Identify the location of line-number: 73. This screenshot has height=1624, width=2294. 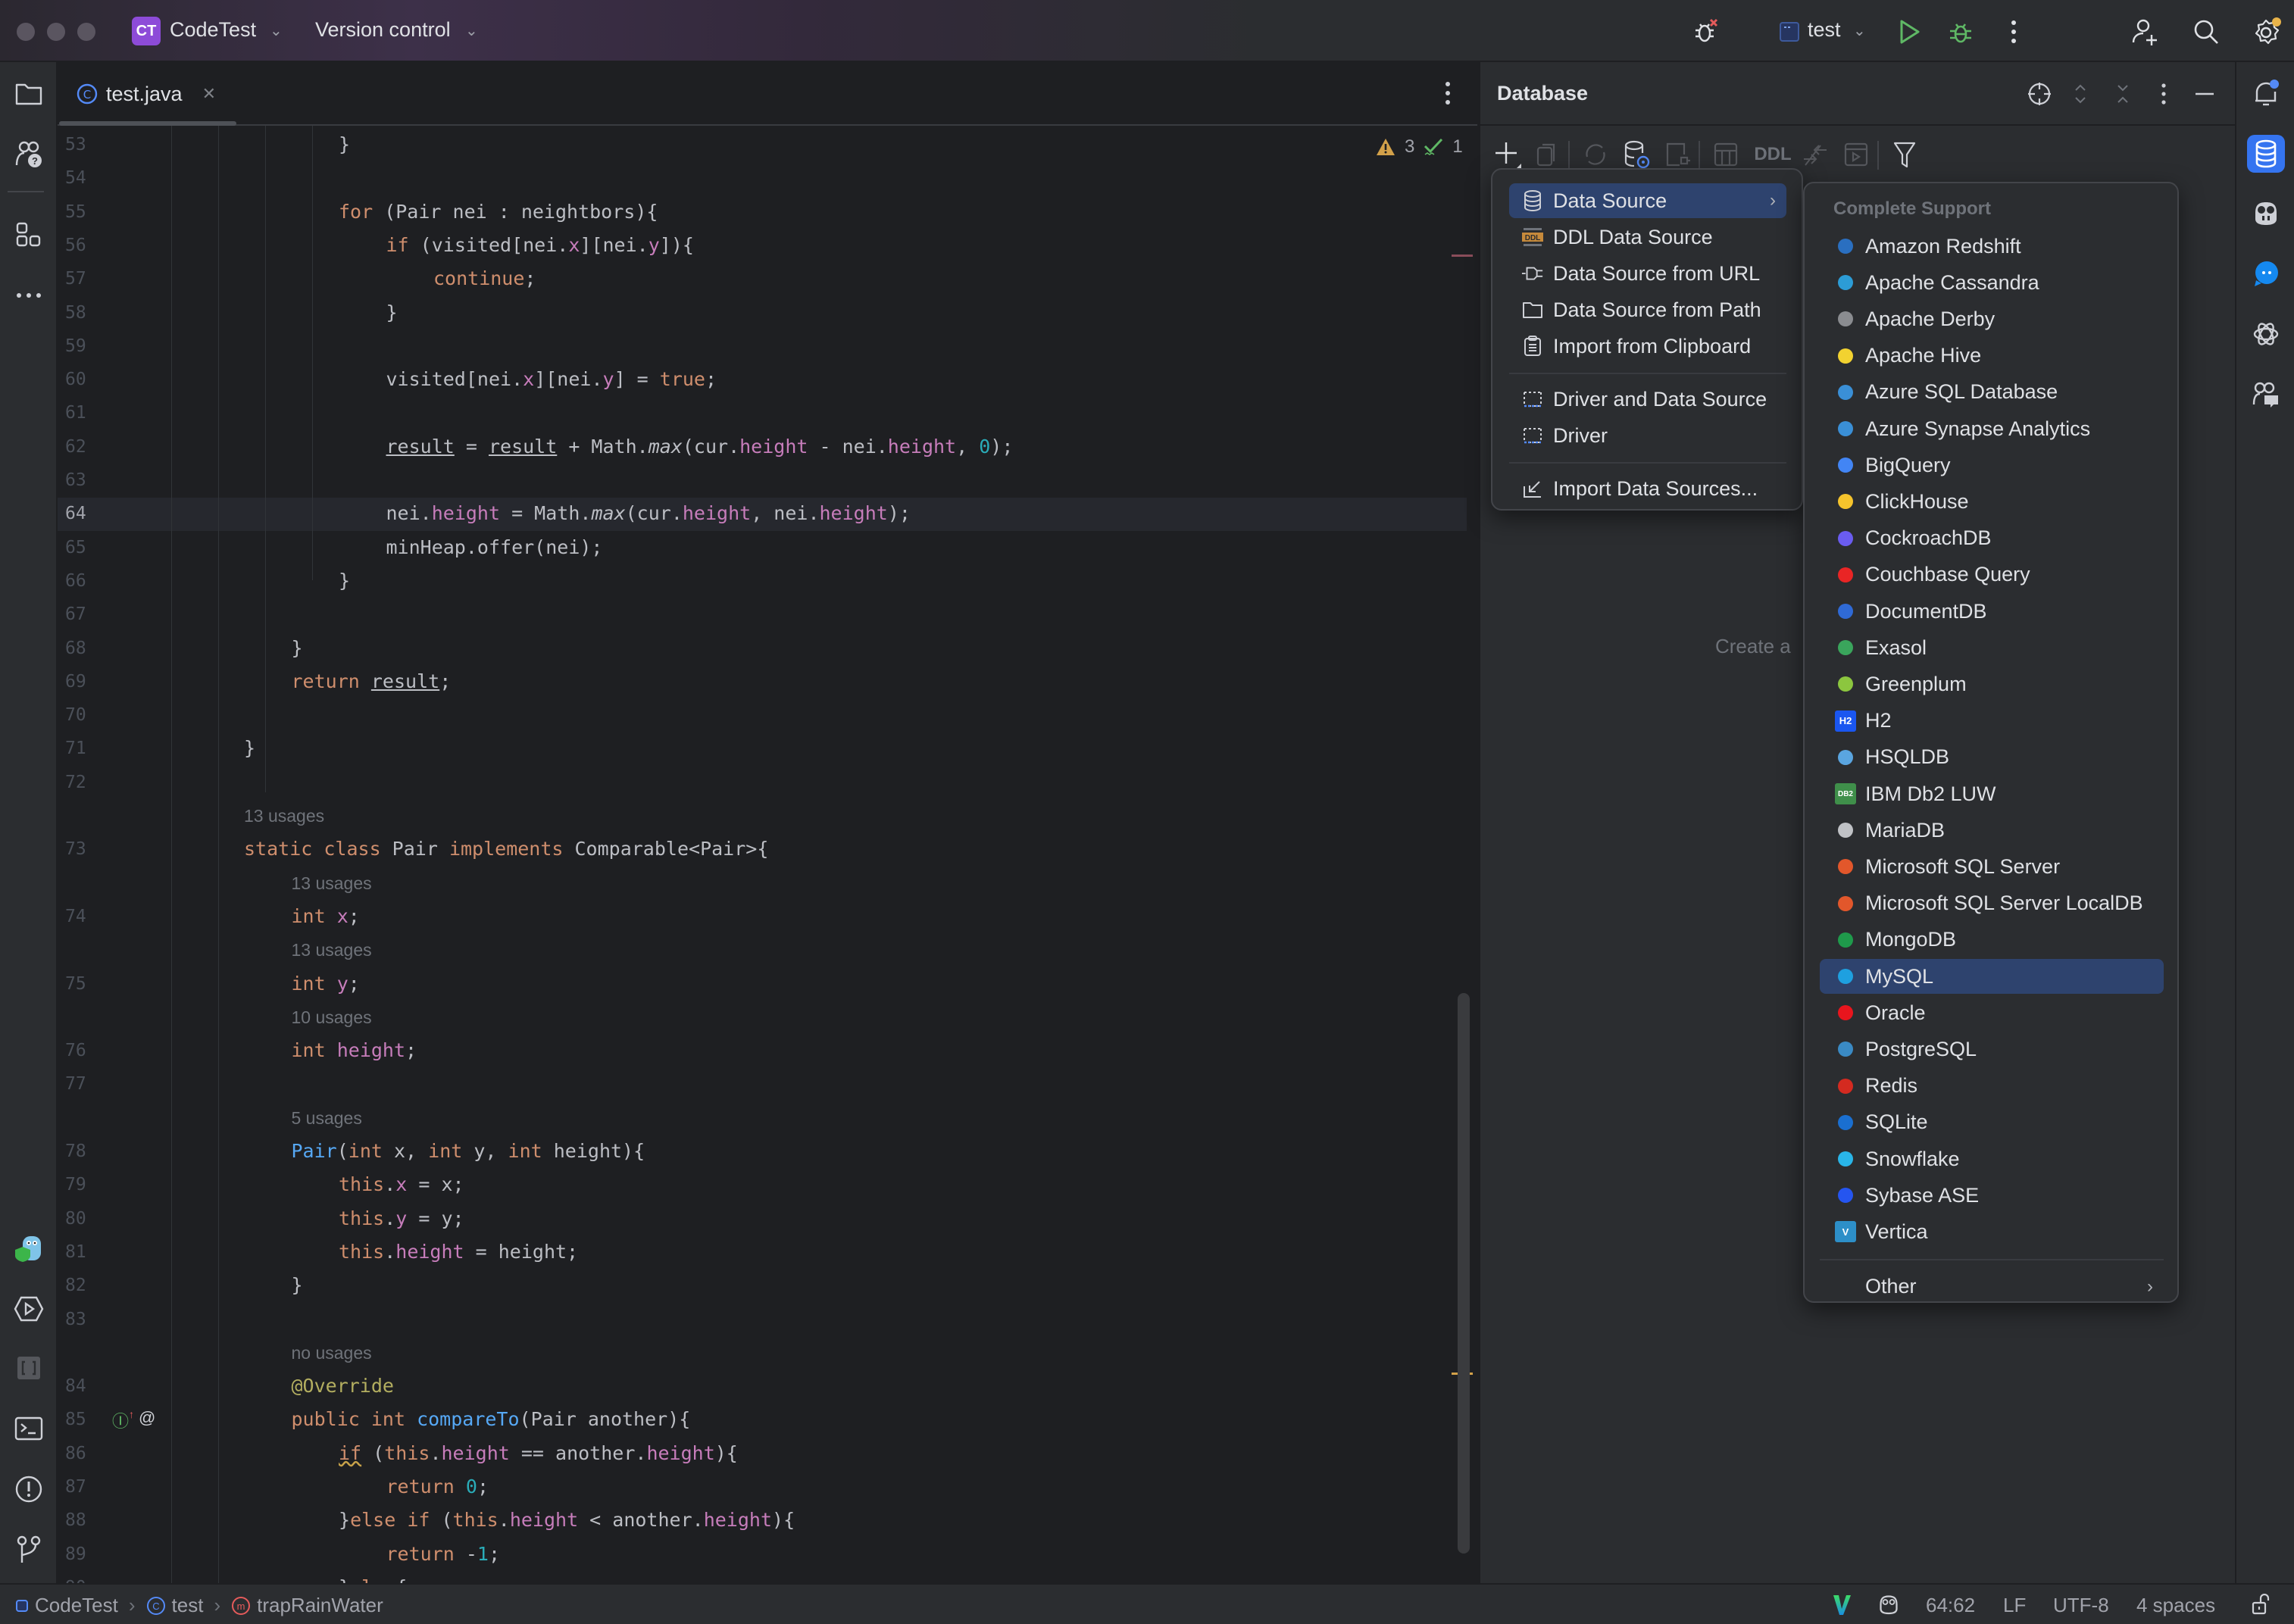
(88, 849).